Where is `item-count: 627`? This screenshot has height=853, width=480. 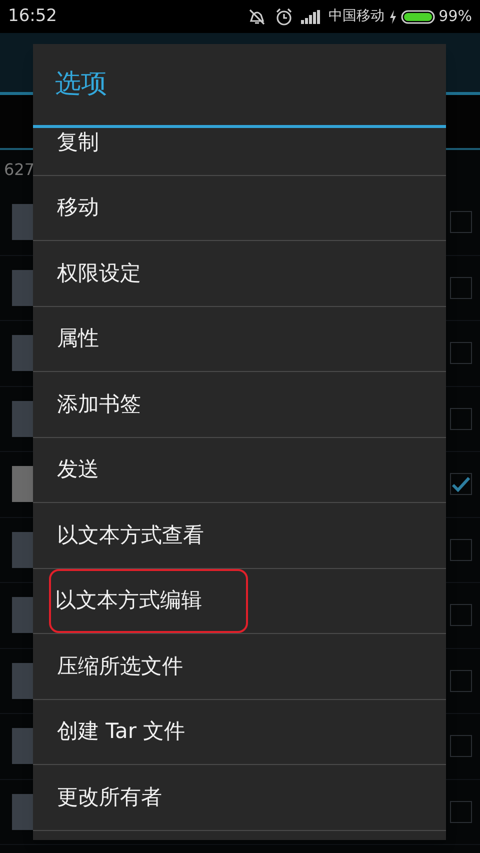
item-count: 627 is located at coordinates (19, 170).